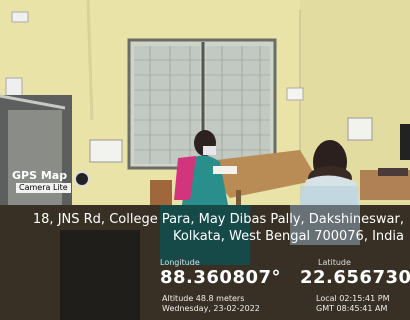  Describe the element at coordinates (334, 262) in the screenshot. I see `latitude-label: Latitude` at that location.